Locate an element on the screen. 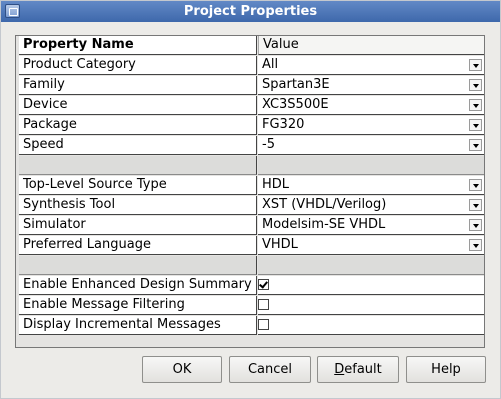  table-row: Top-Level Source Type HDL is located at coordinates (250, 186).